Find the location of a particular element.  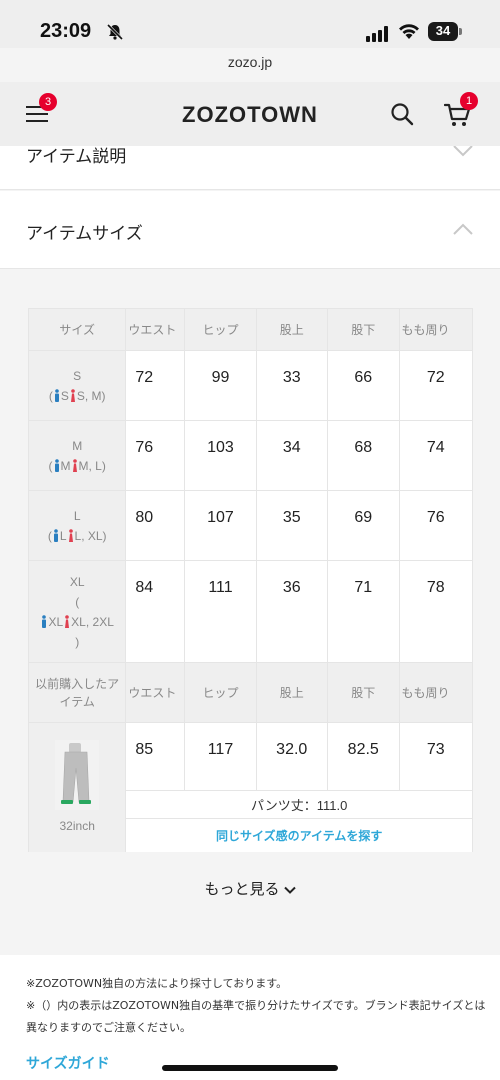

size-label-cell: L (L L, XL) is located at coordinates (77, 525).